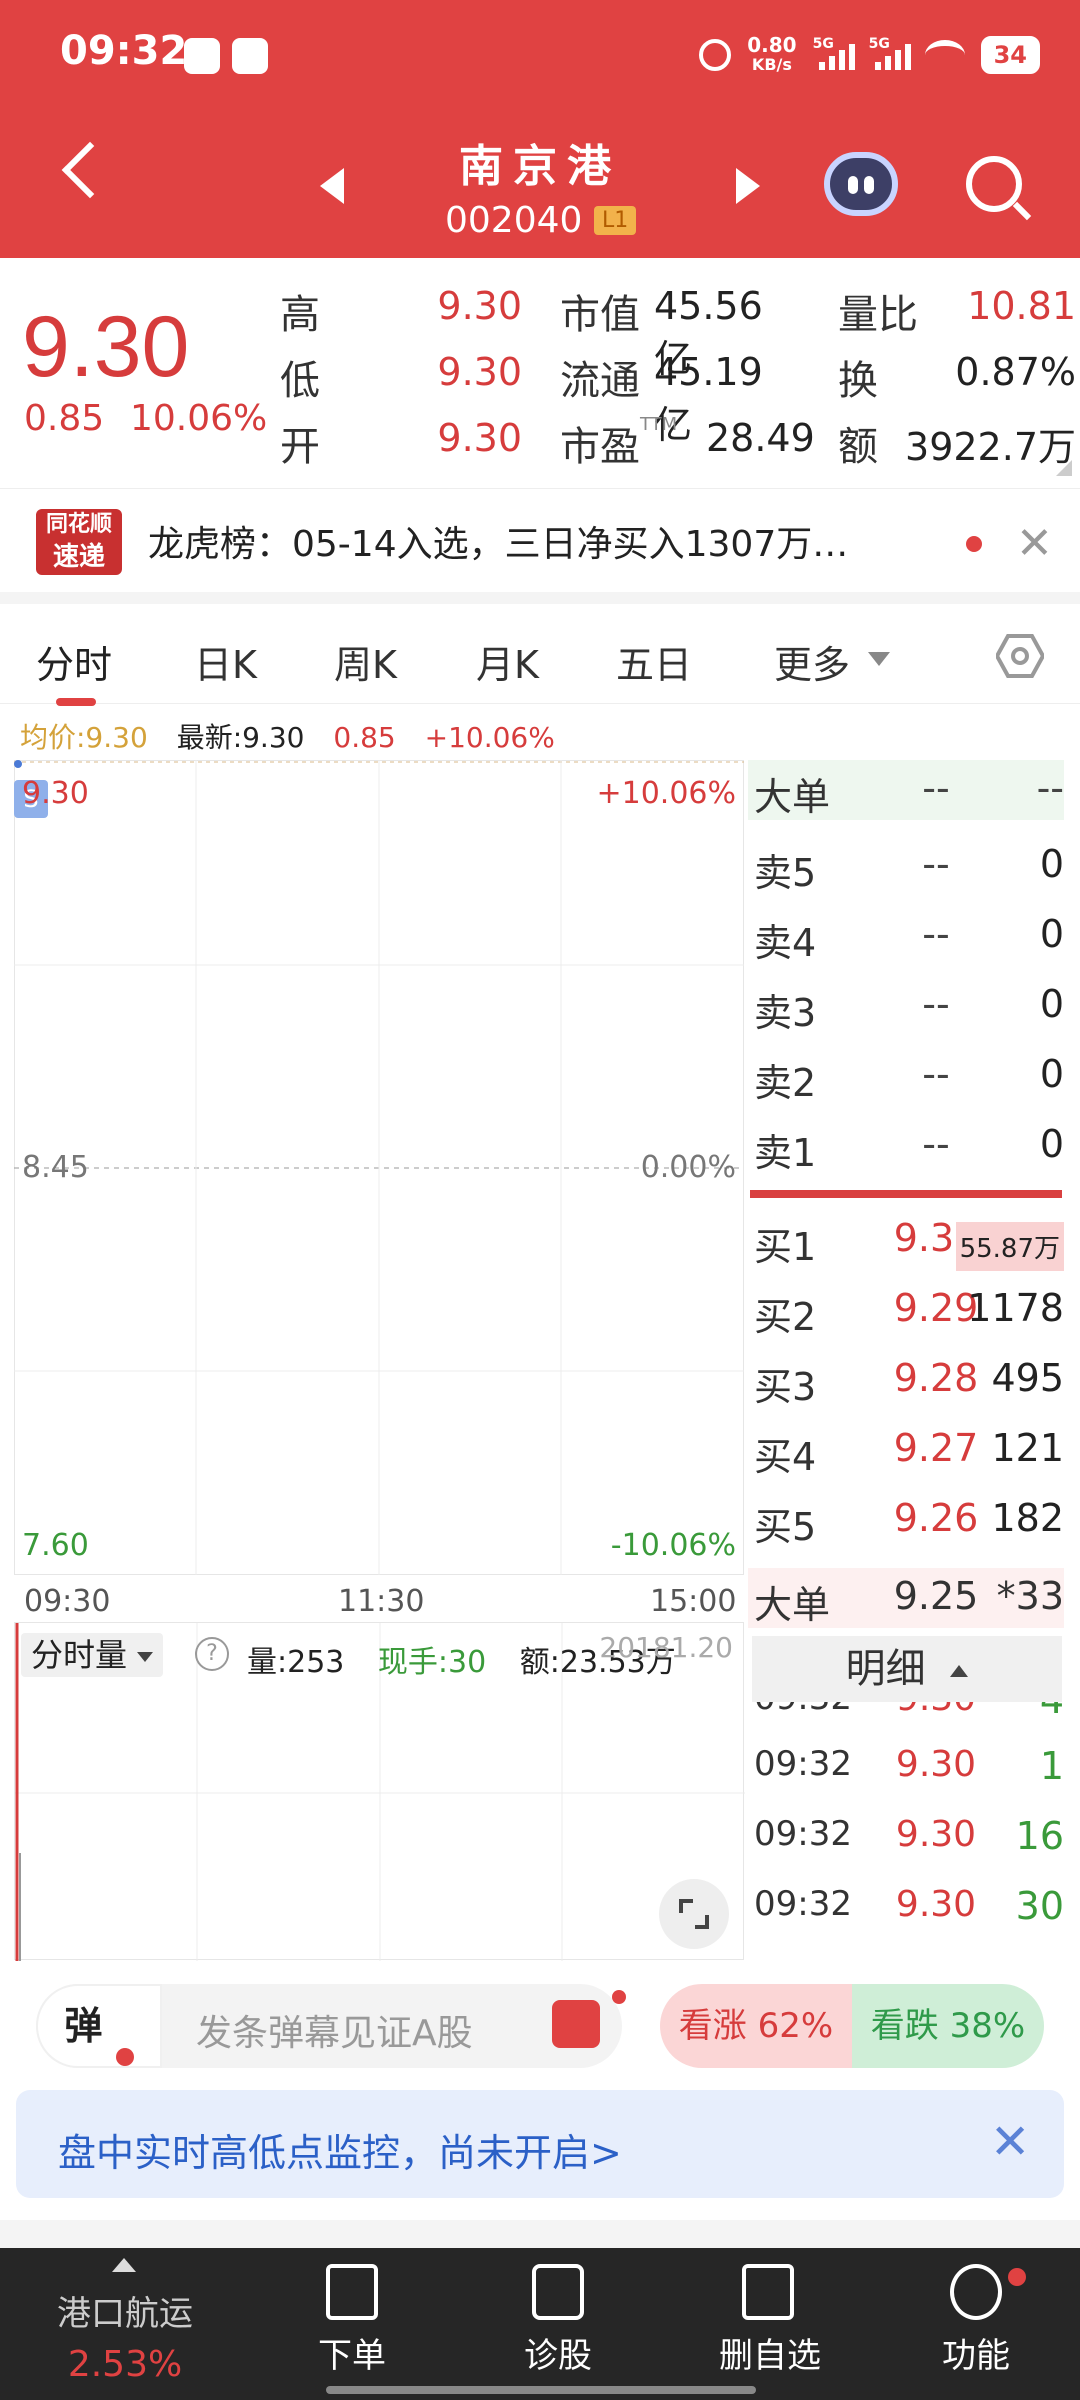 Image resolution: width=1080 pixels, height=2400 pixels. I want to click on price-top-label: 9.30, so click(55, 793).